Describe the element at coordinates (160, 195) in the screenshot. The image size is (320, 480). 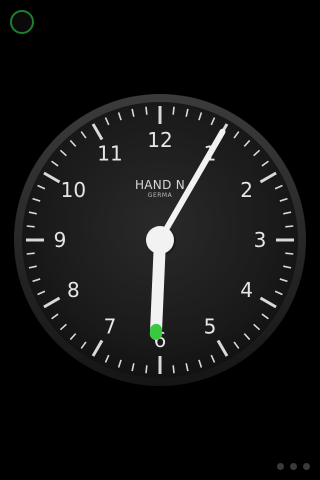
I see `brand-subtitle: GERMA` at that location.